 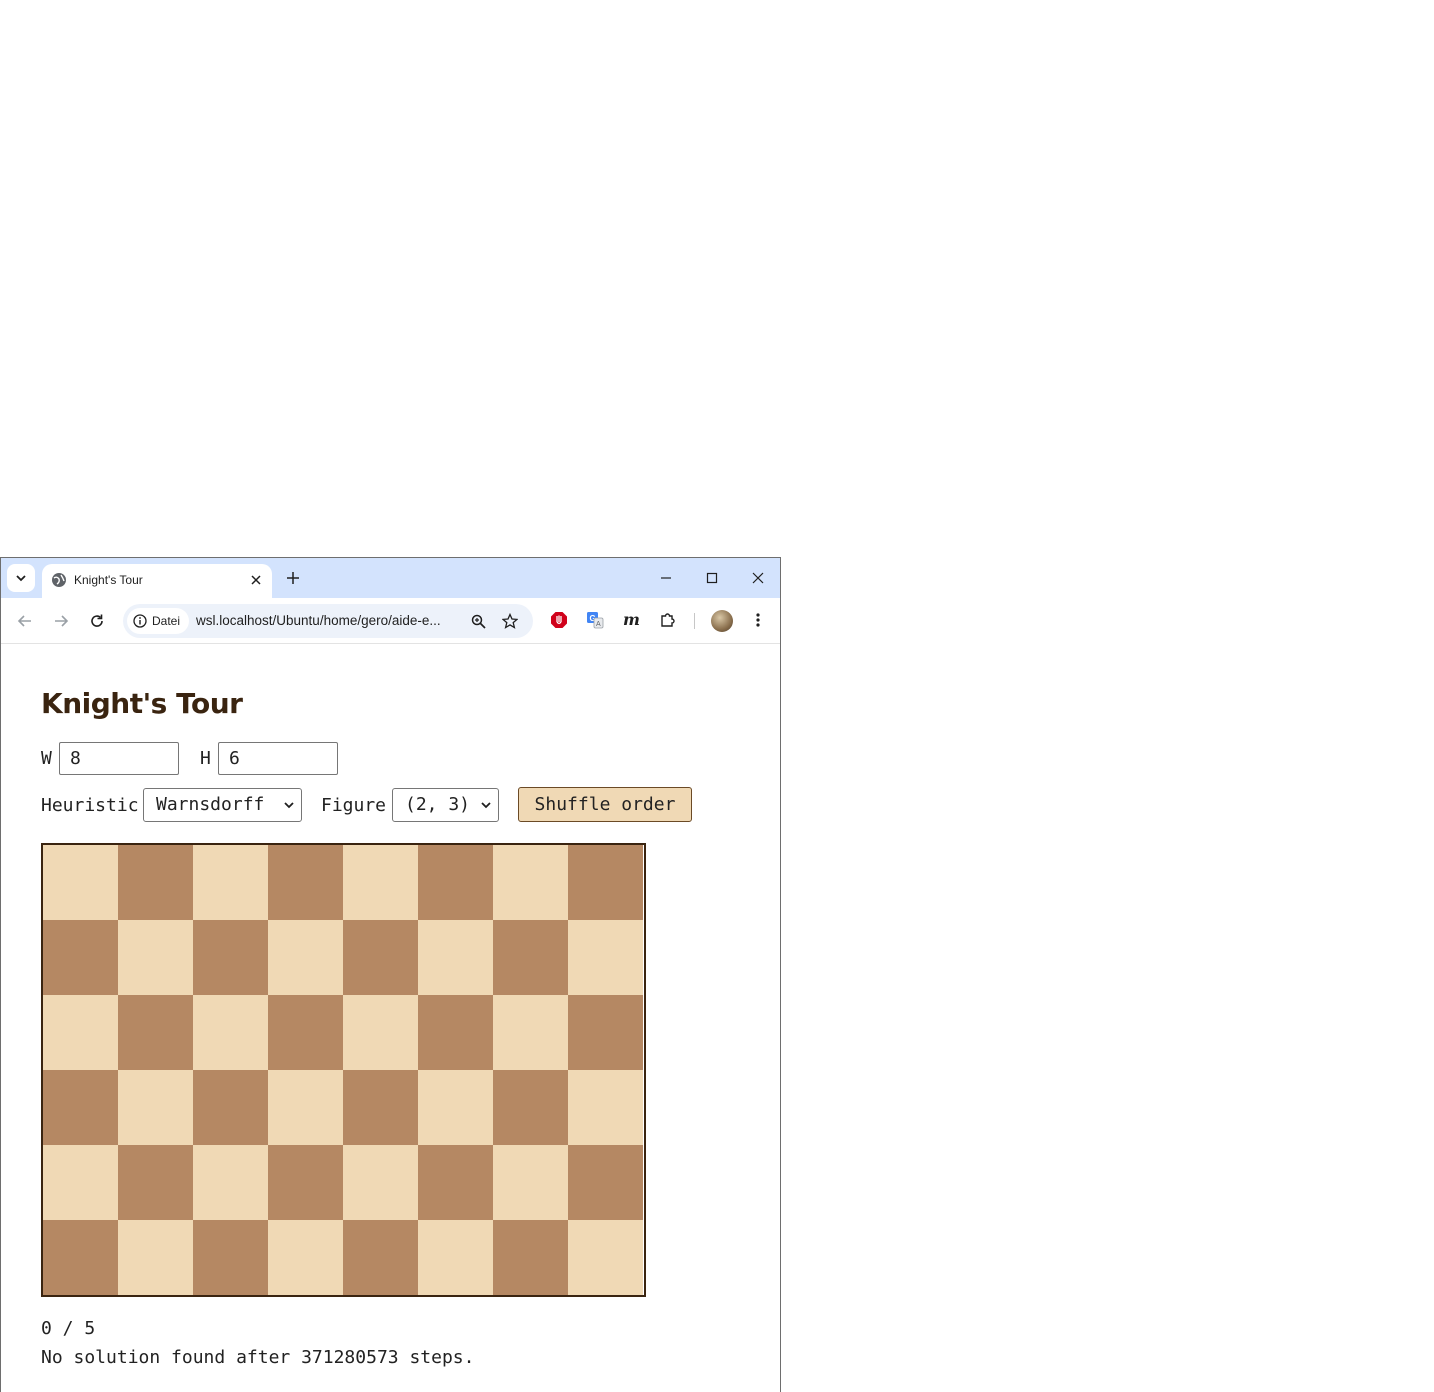 I want to click on new-tab-button, so click(x=293, y=578).